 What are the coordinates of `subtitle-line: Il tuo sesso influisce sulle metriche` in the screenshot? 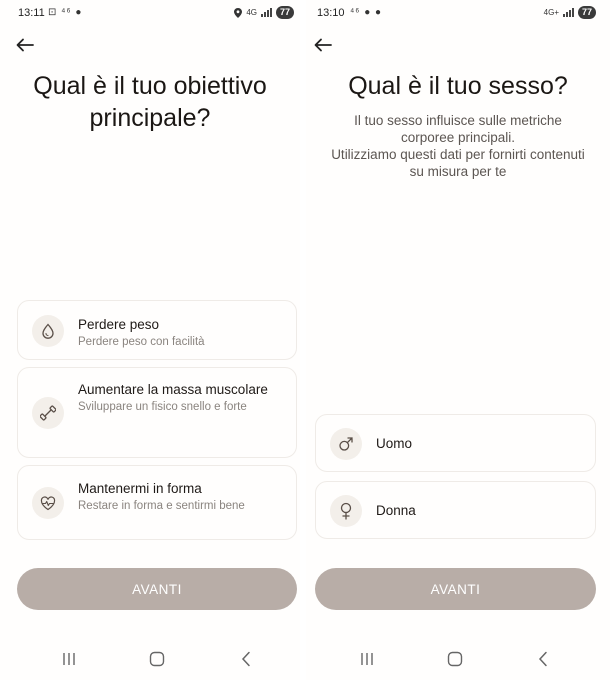 It's located at (458, 120).